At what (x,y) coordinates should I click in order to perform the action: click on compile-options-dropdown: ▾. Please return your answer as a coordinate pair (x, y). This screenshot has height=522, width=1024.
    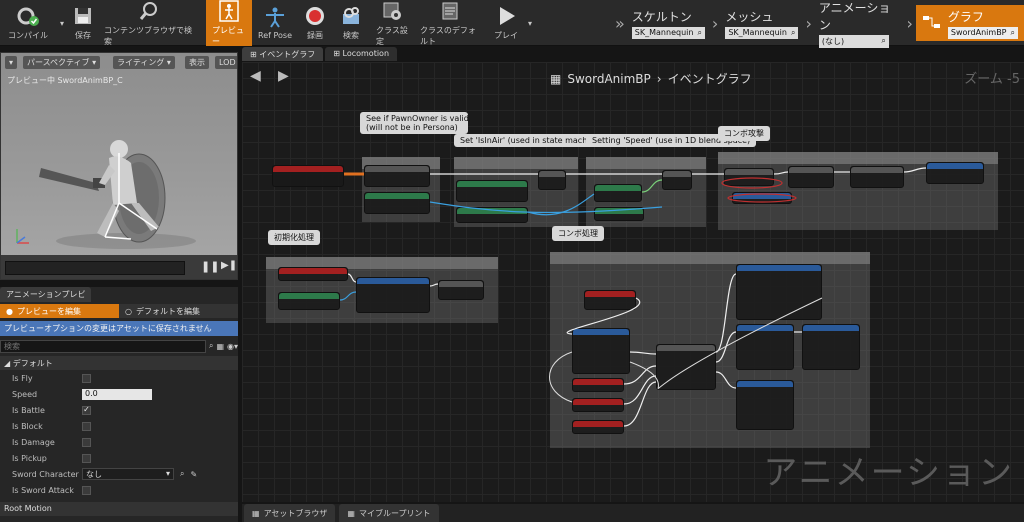
    Looking at the image, I should click on (62, 23).